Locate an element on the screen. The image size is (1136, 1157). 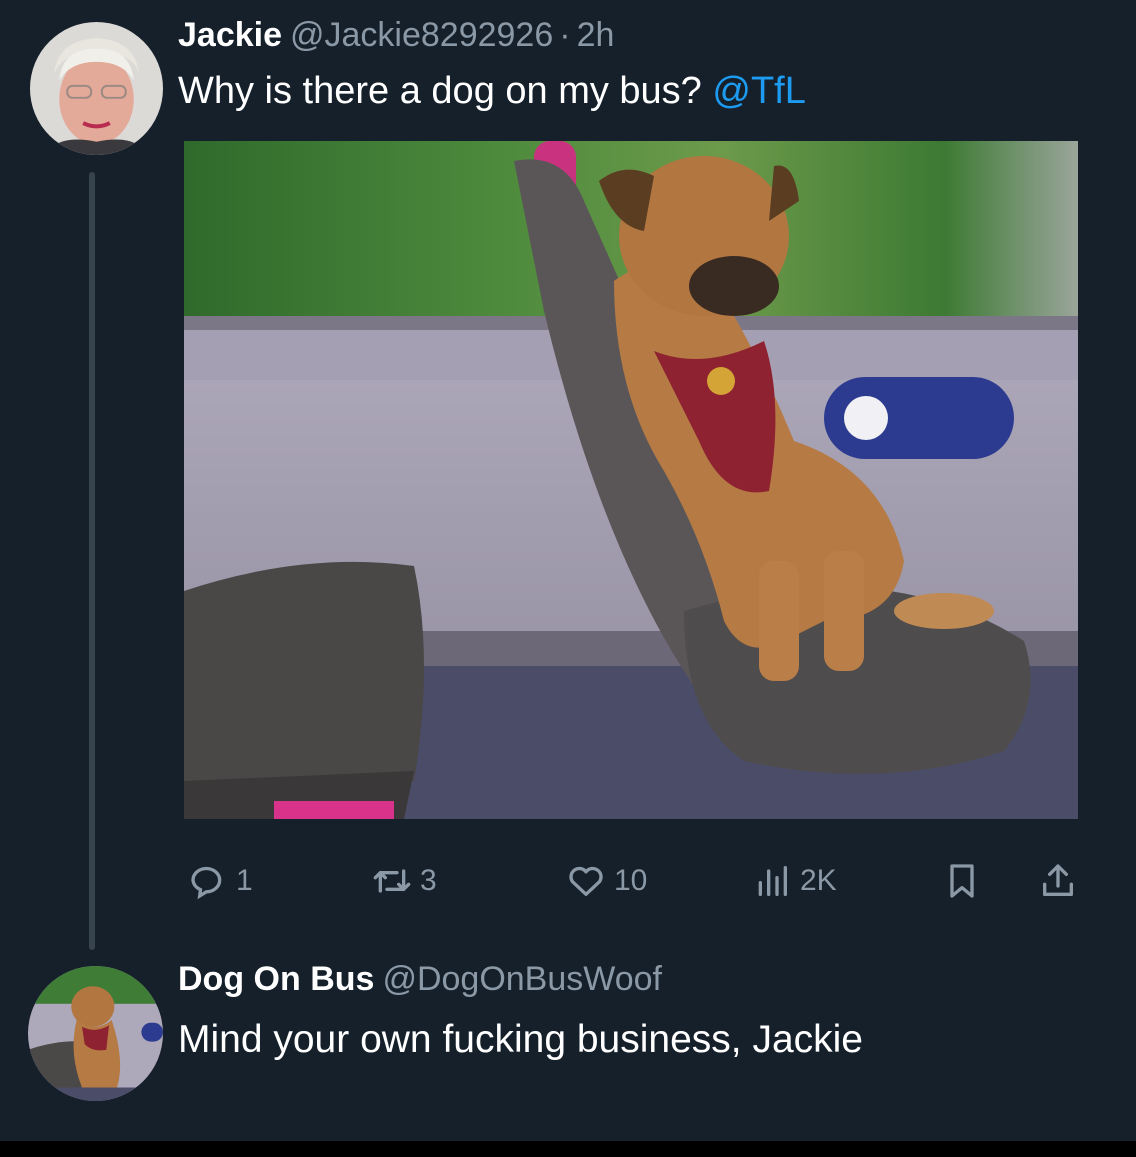
reply-author-name: Dog On Bus is located at coordinates (276, 979).